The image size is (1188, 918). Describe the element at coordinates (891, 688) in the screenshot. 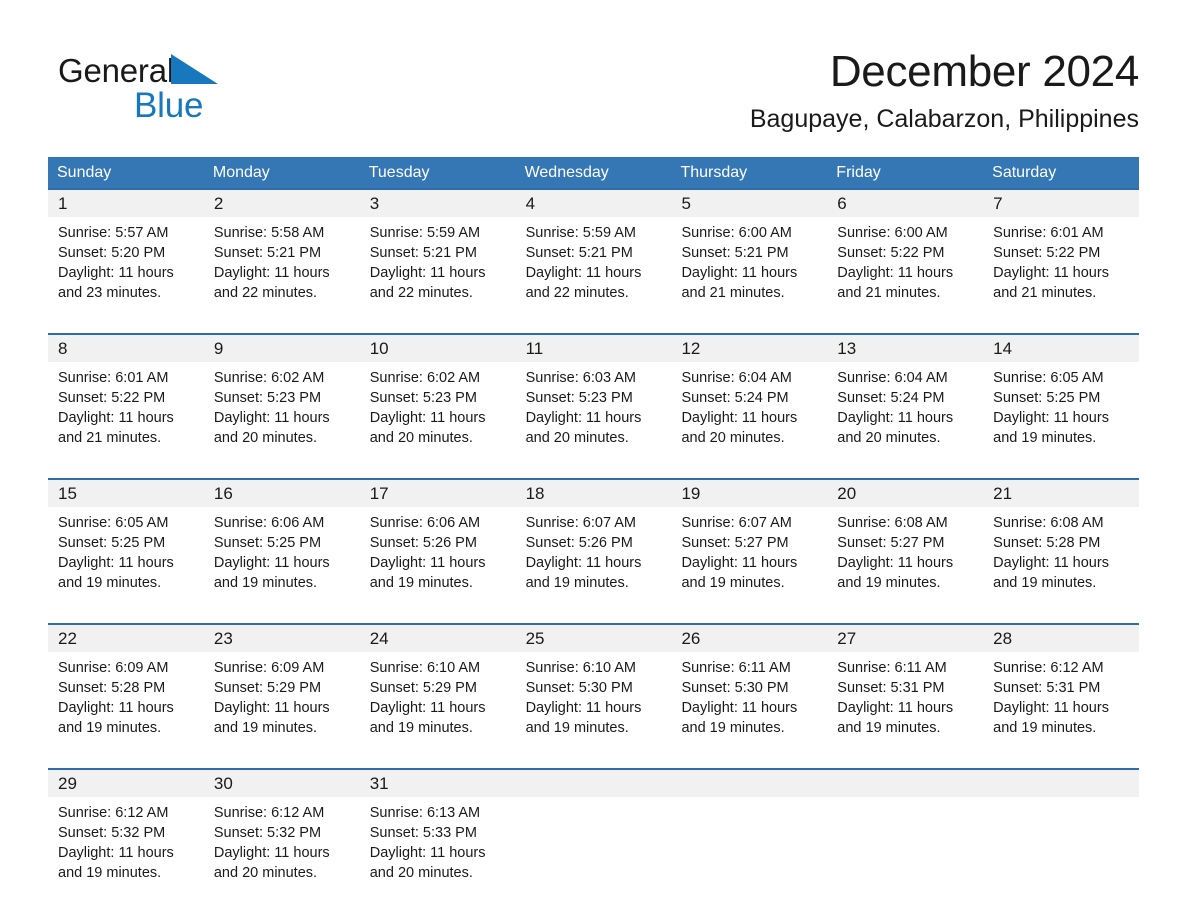

I see `sunset-text: Sunset: 5:31 PM` at that location.